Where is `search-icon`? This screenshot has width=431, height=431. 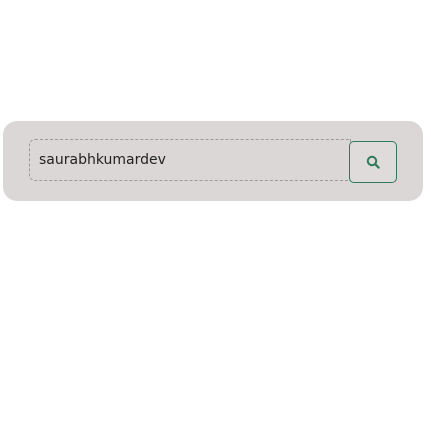 search-icon is located at coordinates (373, 162).